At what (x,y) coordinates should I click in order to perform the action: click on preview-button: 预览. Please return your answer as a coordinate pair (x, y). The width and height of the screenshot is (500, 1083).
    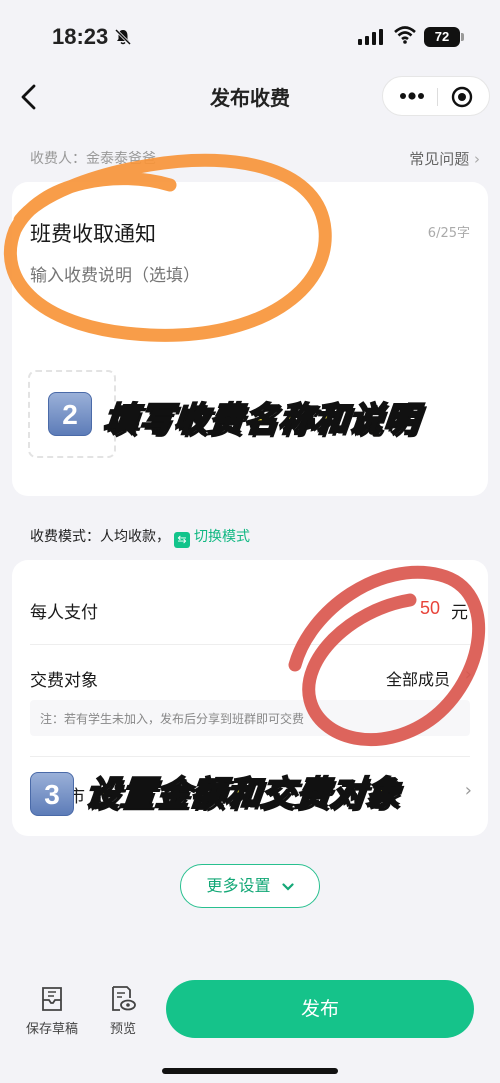
    Looking at the image, I should click on (123, 1010).